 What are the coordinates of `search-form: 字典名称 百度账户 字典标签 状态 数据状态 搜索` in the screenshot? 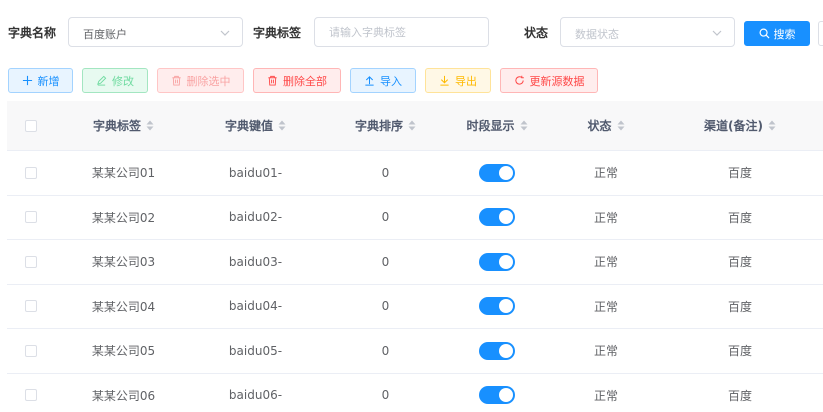 It's located at (411, 32).